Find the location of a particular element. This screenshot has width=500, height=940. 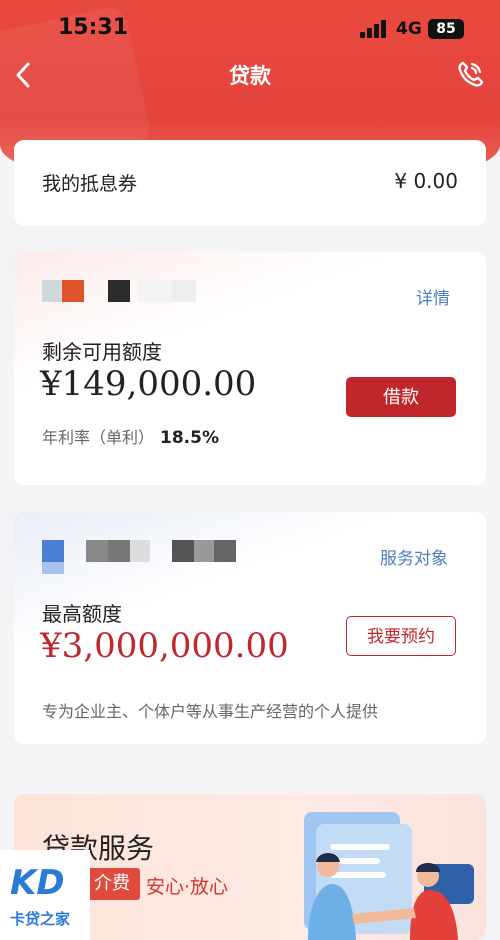

watermark-text: 卡贷之家 is located at coordinates (40, 919).